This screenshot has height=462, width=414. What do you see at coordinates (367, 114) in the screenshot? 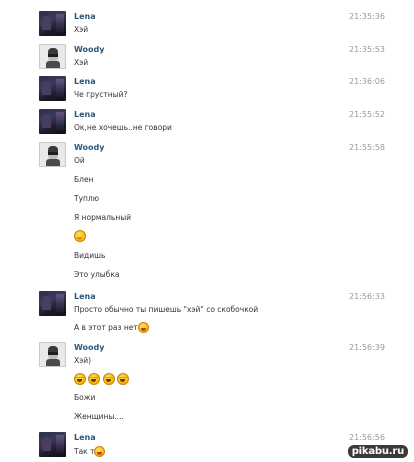
I see `timestamp: 21:55:52` at bounding box center [367, 114].